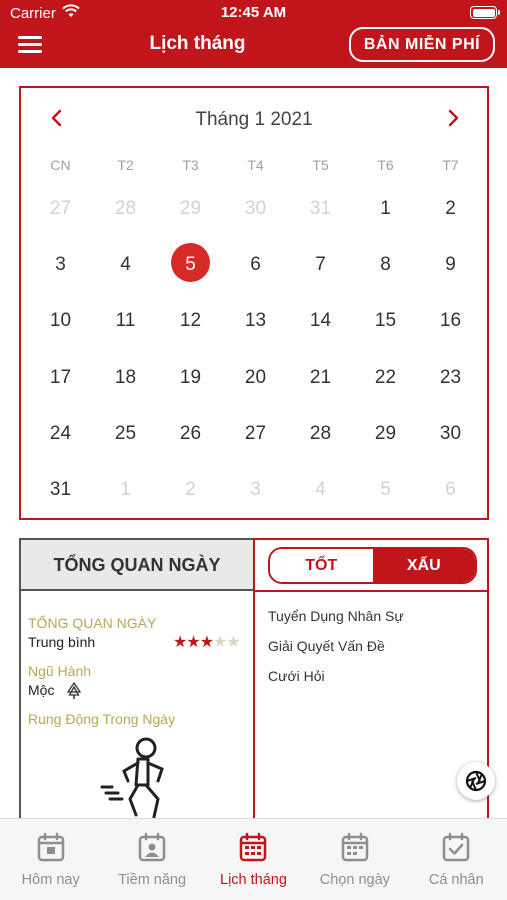 This screenshot has height=900, width=507. What do you see at coordinates (190, 383) in the screenshot?
I see `calendar-day: 19` at bounding box center [190, 383].